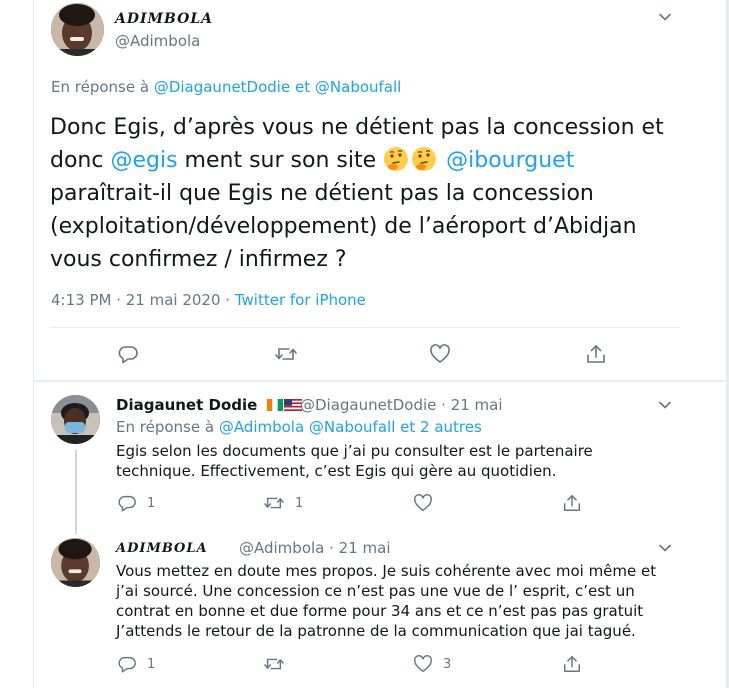 This screenshot has width=729, height=688. I want to click on like-count: 3, so click(447, 664).